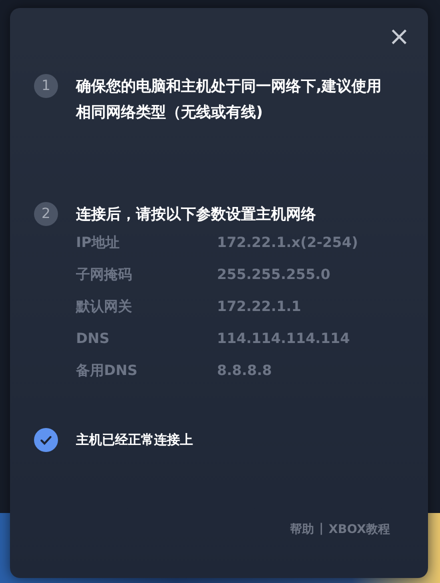 The height and width of the screenshot is (583, 440). Describe the element at coordinates (46, 86) in the screenshot. I see `step-number: 1` at that location.